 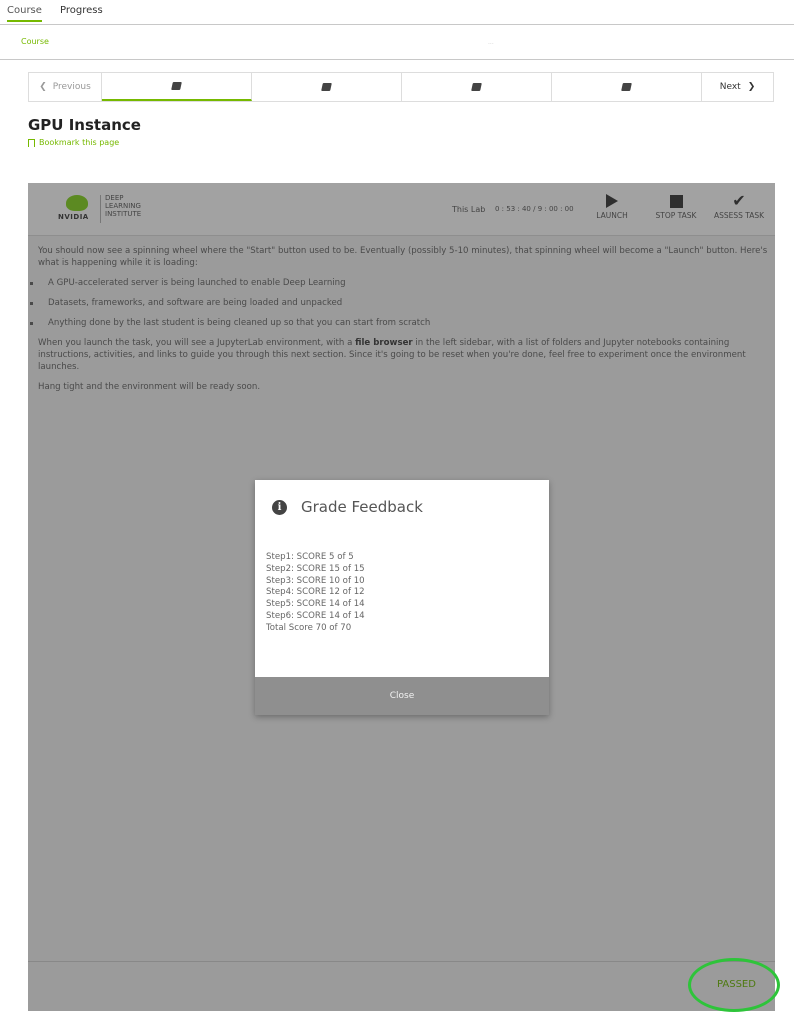 I want to click on lab-timer: 0 : 53 : 40 / 9 : 00 : 00, so click(x=534, y=209).